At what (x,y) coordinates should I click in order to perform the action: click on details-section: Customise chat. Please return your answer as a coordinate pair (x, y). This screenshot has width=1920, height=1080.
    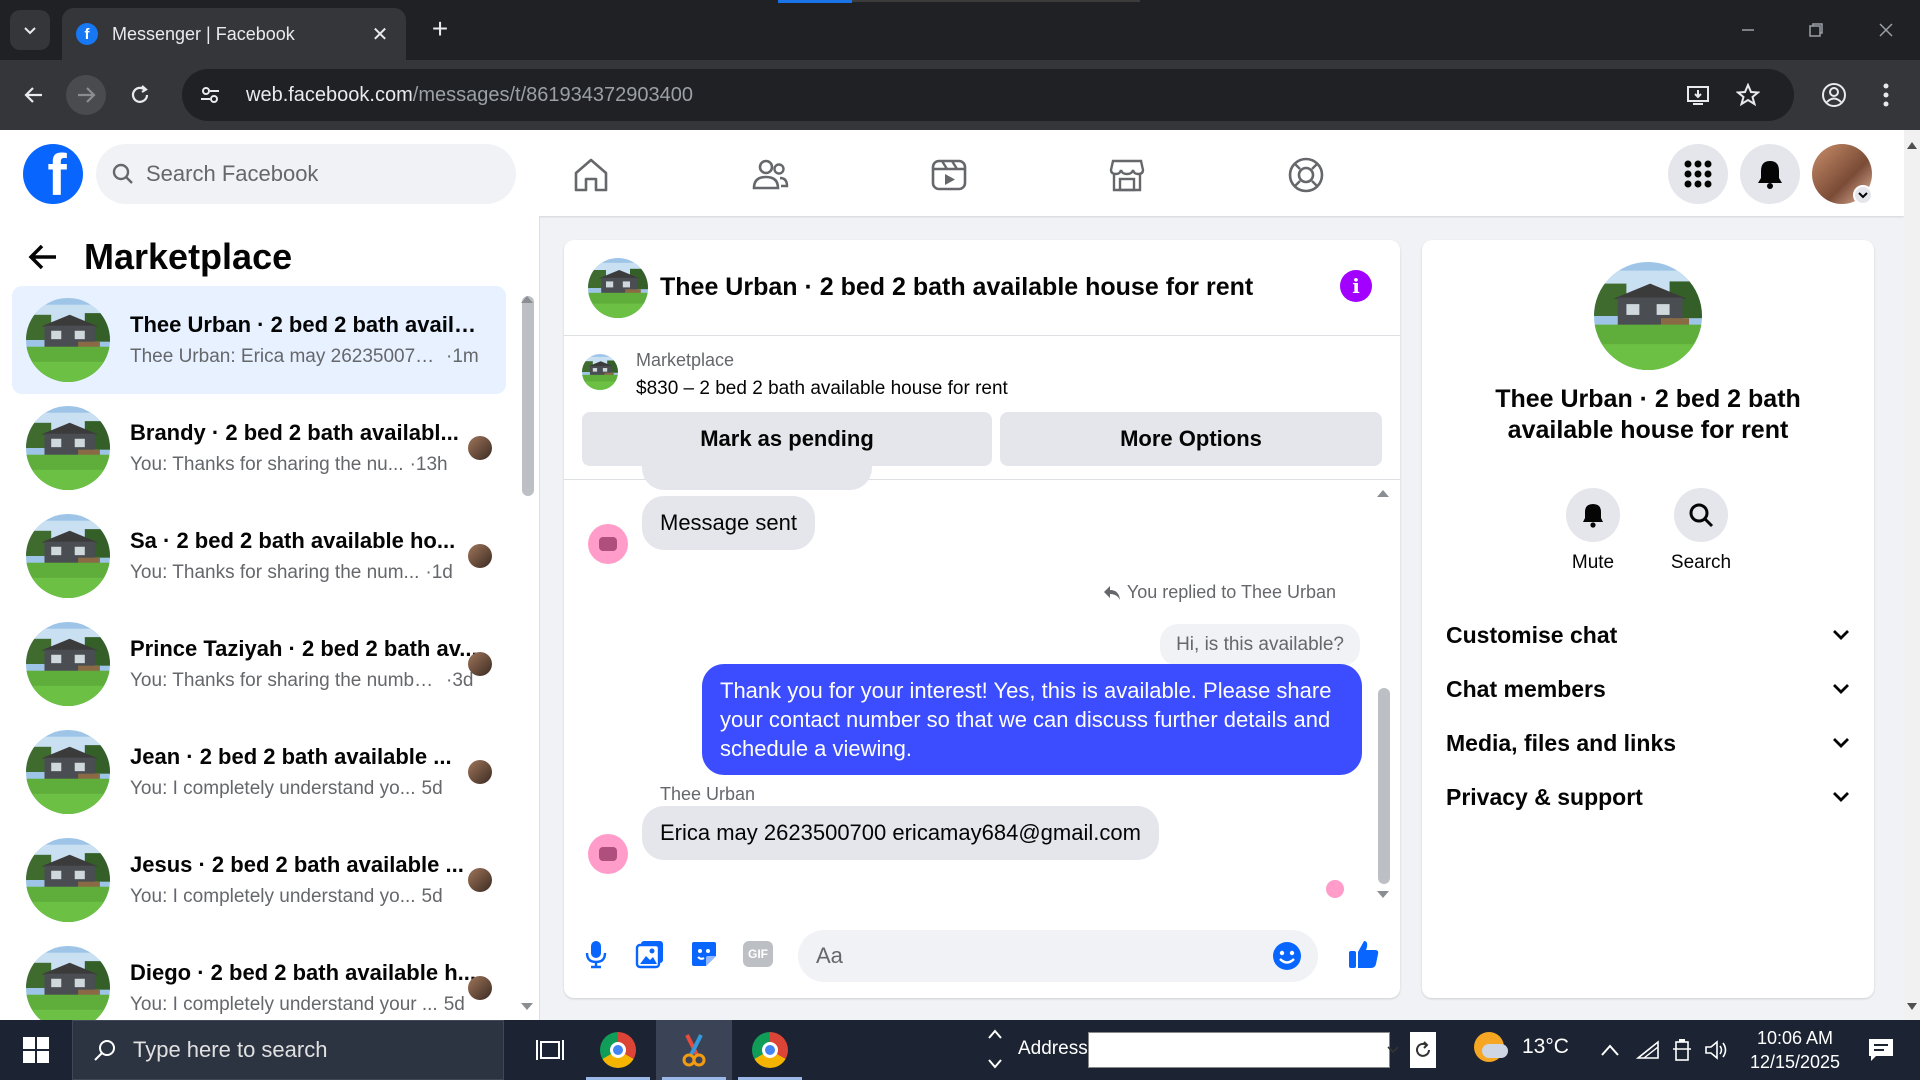
    Looking at the image, I should click on (1648, 635).